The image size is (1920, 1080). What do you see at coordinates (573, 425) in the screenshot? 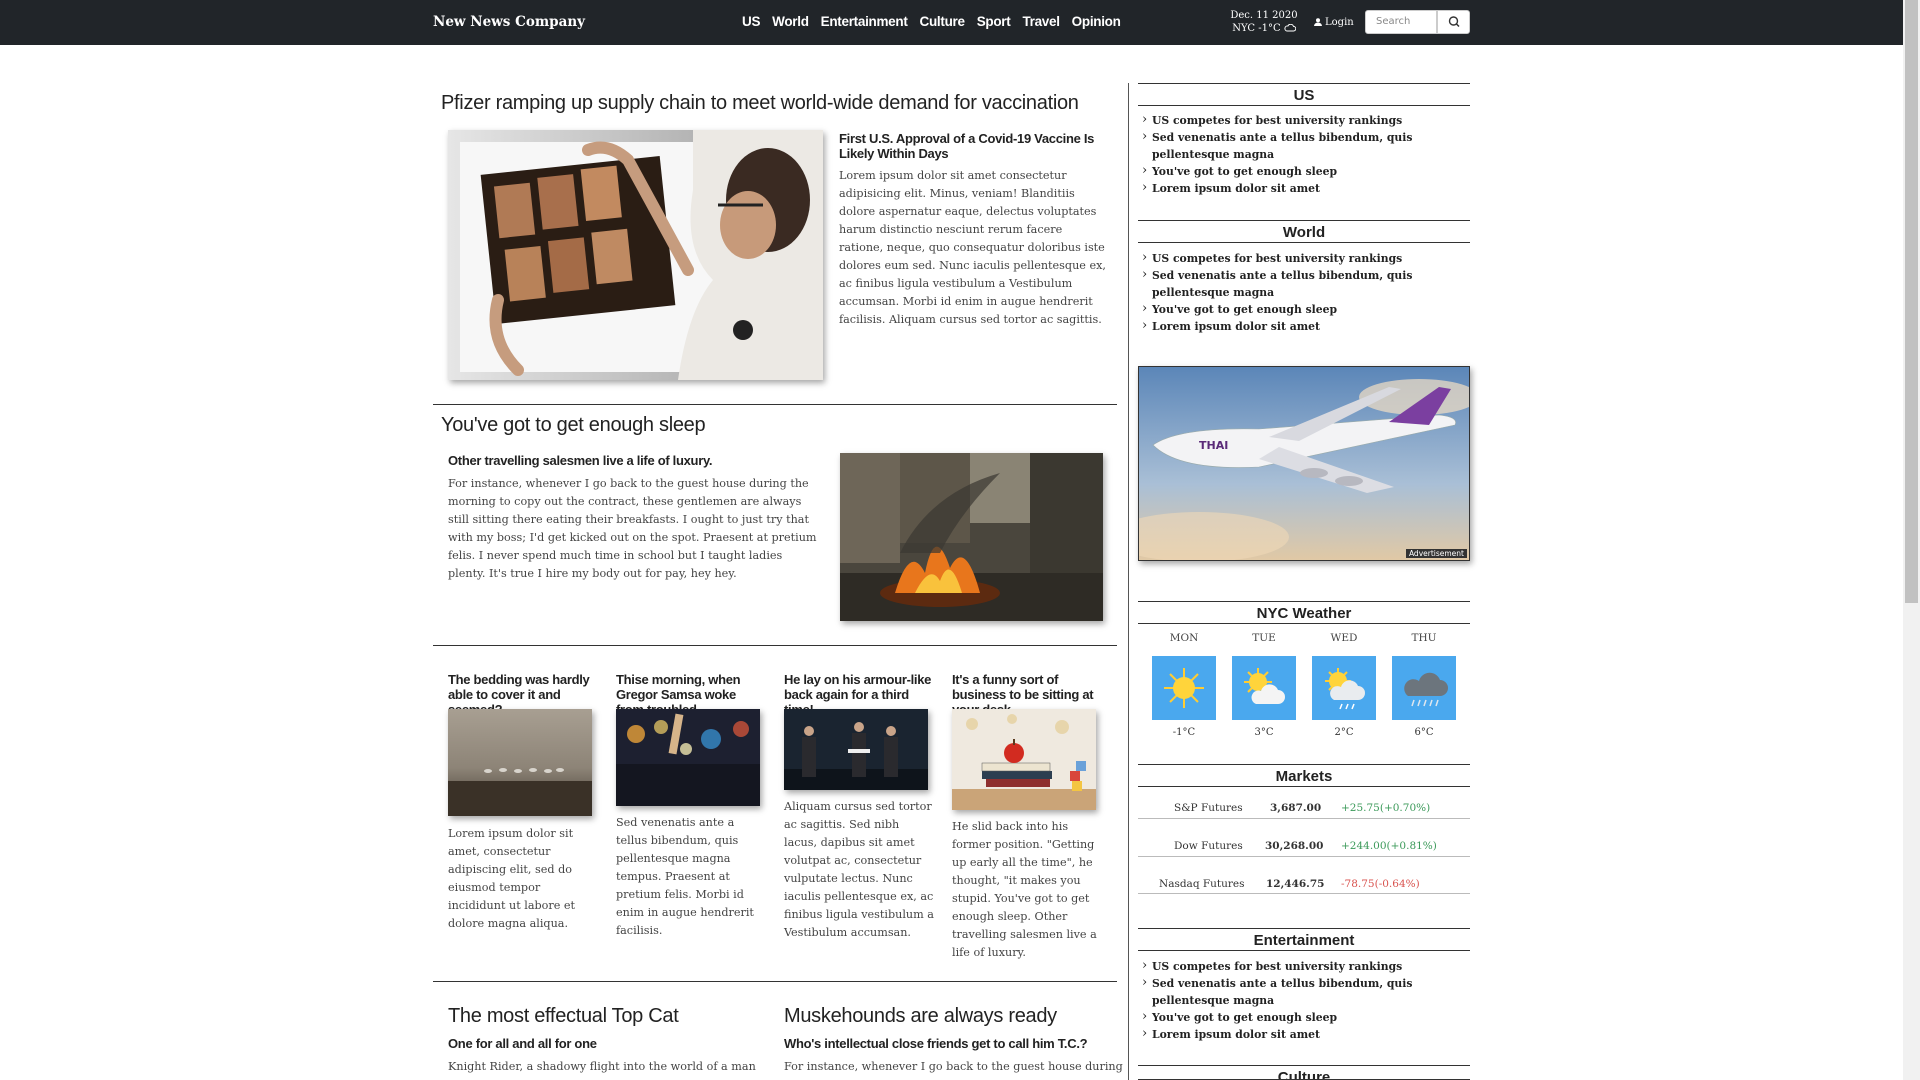
I see `second-headline: You've got to get enough sleep` at bounding box center [573, 425].